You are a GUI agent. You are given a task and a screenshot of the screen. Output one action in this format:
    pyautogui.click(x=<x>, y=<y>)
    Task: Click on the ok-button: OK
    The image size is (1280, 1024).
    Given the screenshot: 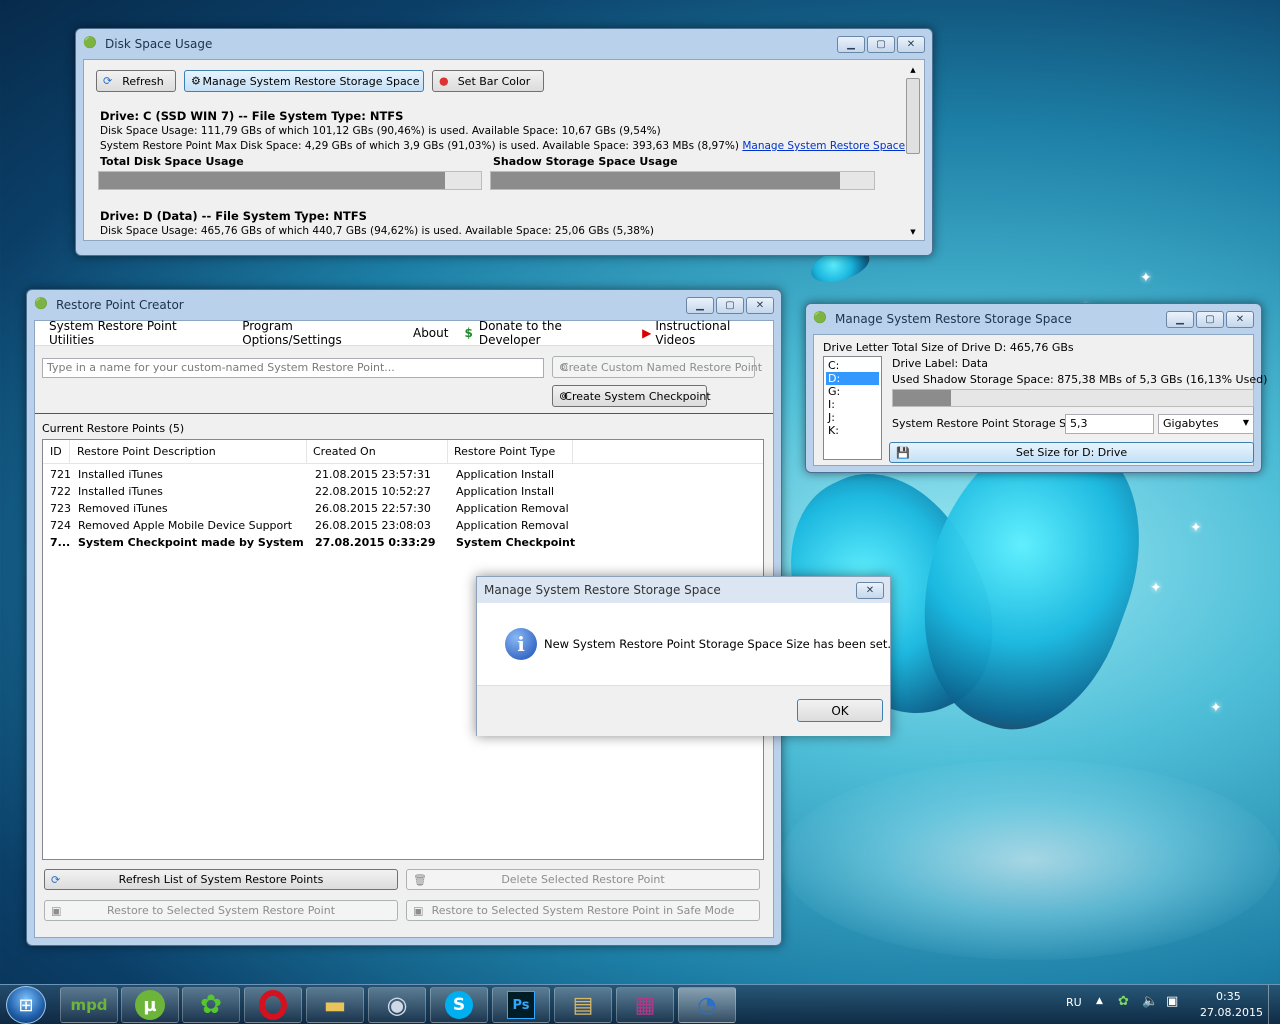 What is the action you would take?
    pyautogui.click(x=840, y=710)
    